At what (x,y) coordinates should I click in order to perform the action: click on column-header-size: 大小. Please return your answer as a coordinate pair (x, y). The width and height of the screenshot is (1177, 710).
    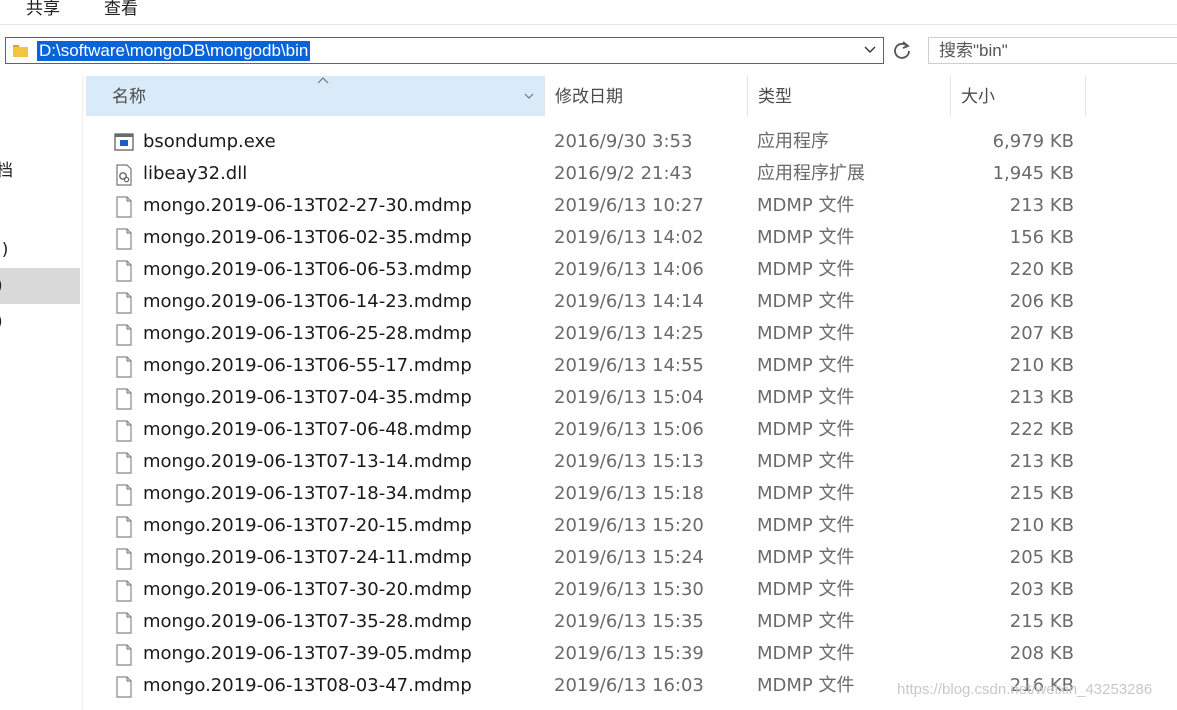
    Looking at the image, I should click on (1018, 96).